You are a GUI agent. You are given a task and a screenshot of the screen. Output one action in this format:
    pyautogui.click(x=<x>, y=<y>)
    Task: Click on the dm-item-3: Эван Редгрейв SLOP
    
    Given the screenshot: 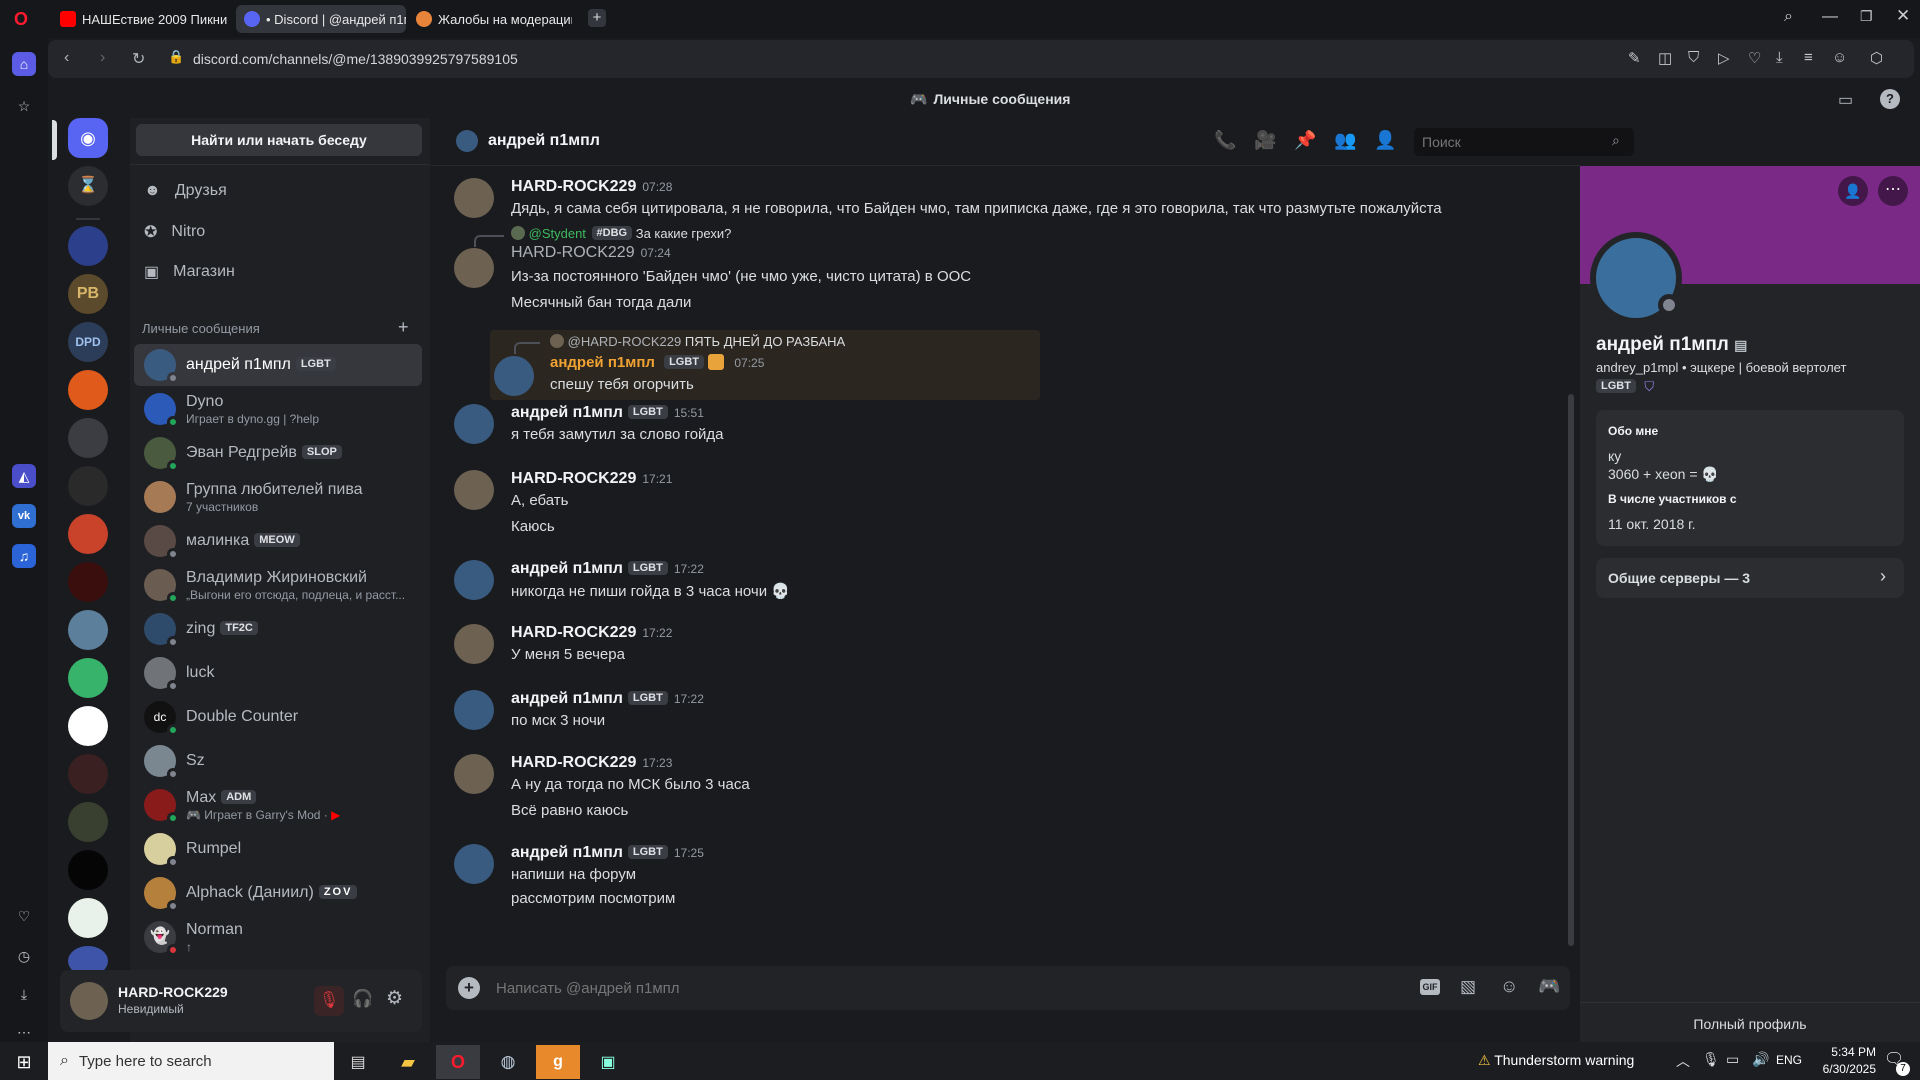 What is the action you would take?
    pyautogui.click(x=278, y=453)
    